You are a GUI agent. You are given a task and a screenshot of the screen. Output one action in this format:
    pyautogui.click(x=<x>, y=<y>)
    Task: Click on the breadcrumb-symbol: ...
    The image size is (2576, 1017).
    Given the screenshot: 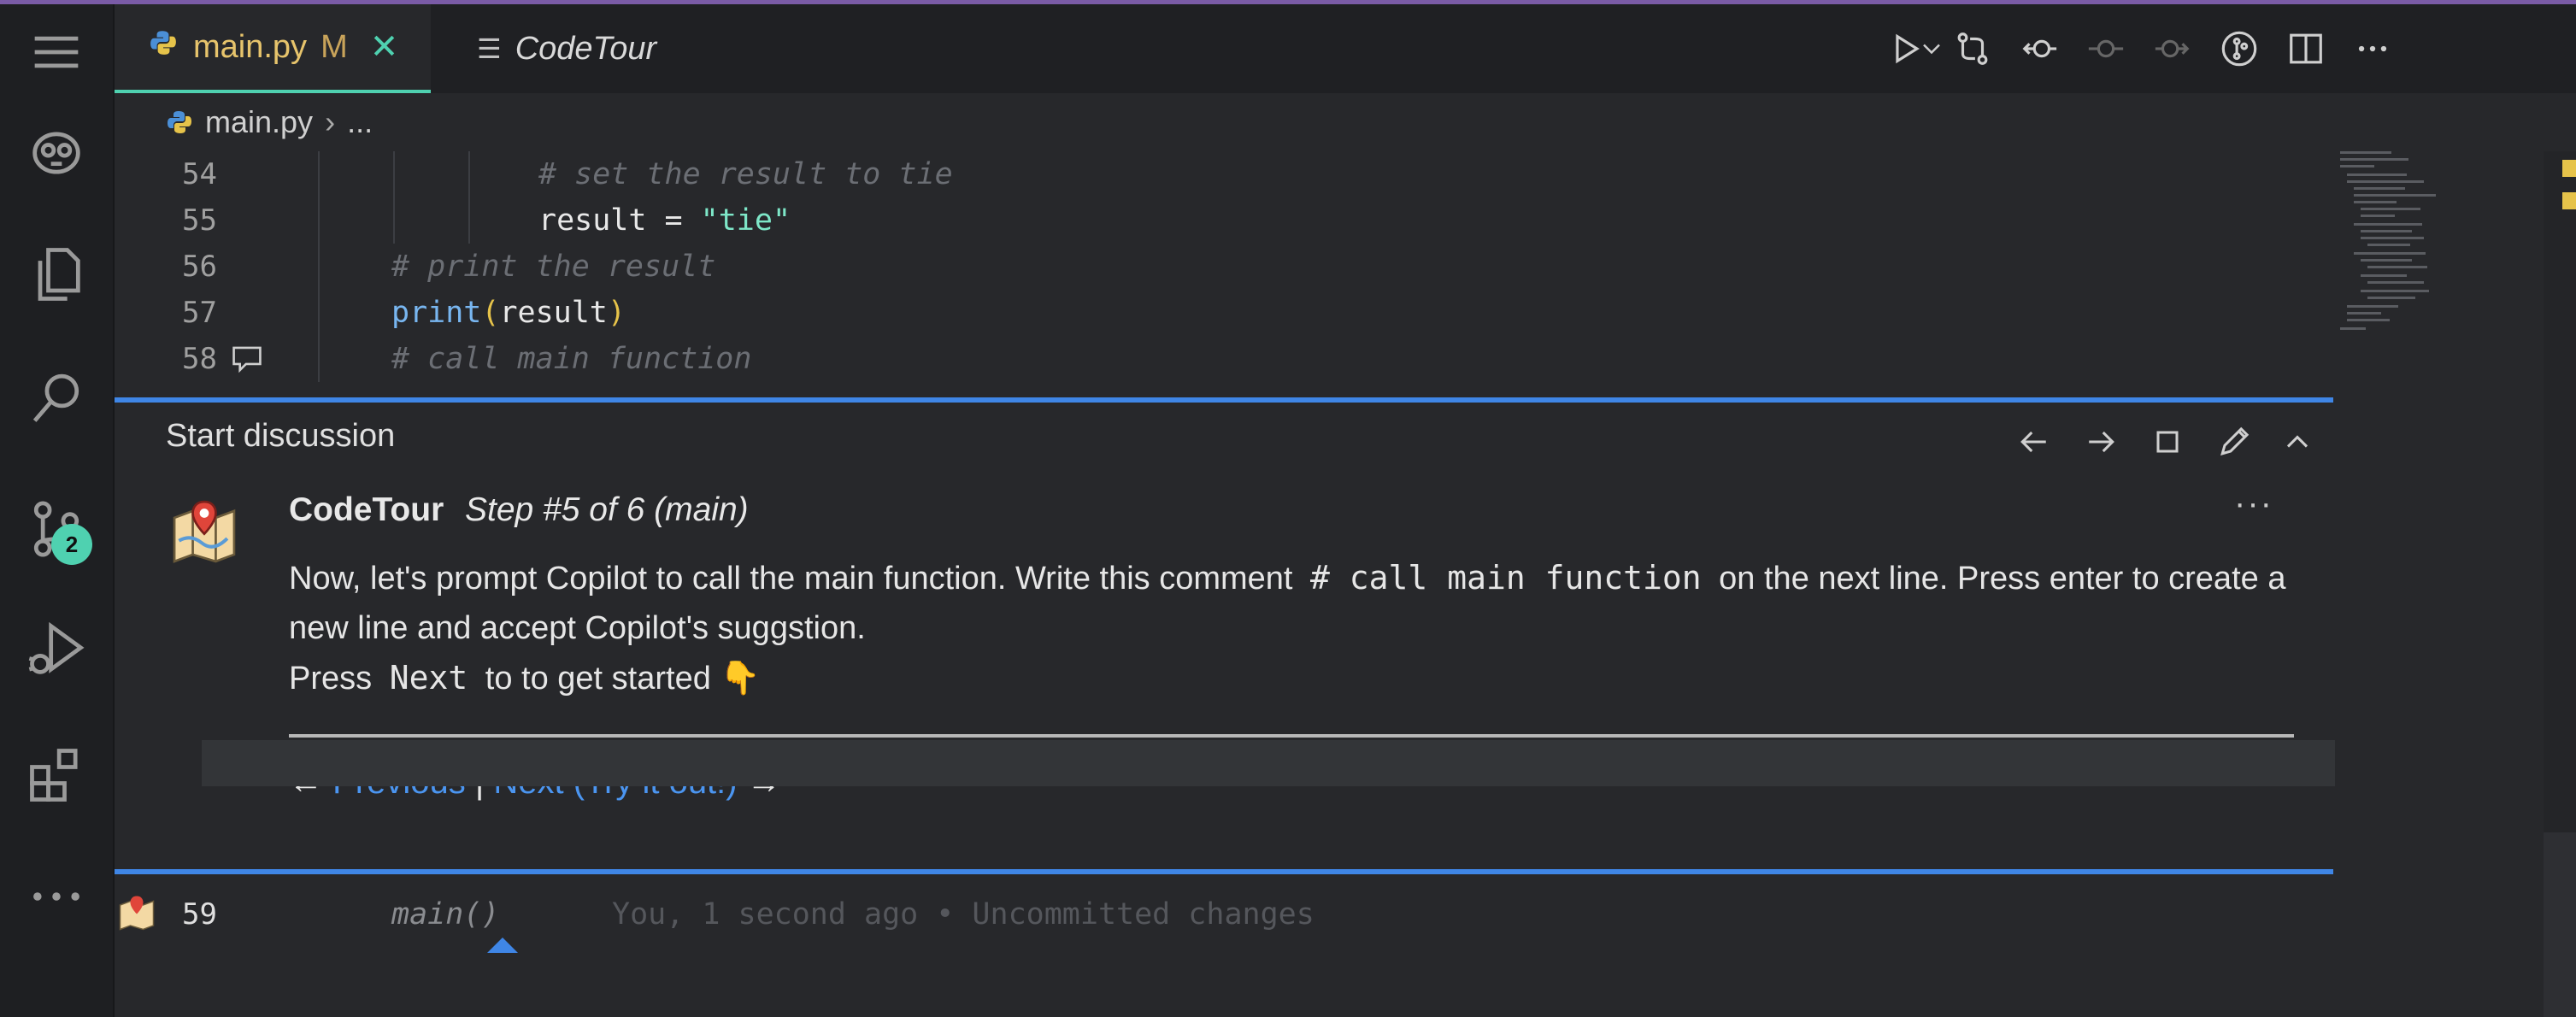 What is the action you would take?
    pyautogui.click(x=360, y=122)
    